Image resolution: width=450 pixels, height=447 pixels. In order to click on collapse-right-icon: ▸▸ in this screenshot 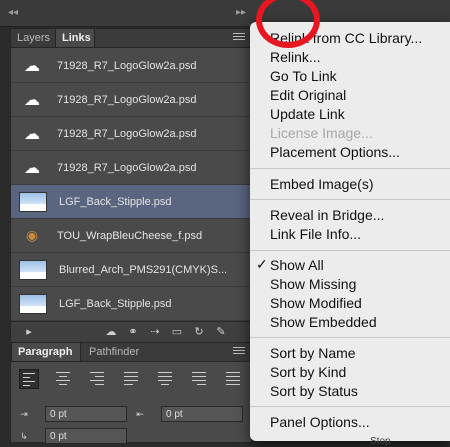, I will do `click(241, 12)`.